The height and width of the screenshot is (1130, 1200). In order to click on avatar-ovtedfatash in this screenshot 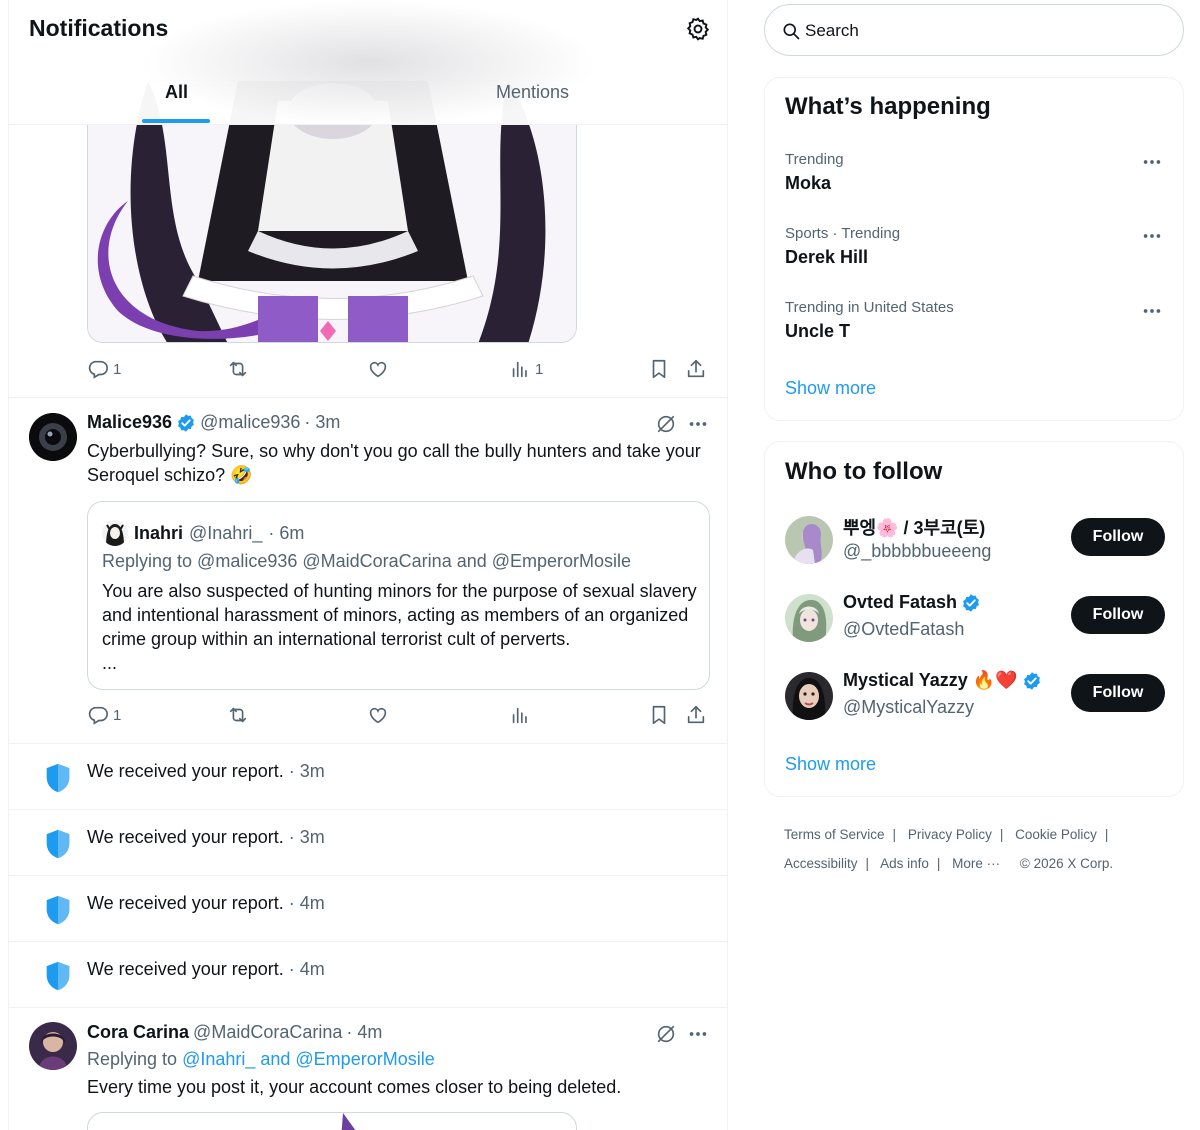, I will do `click(809, 618)`.